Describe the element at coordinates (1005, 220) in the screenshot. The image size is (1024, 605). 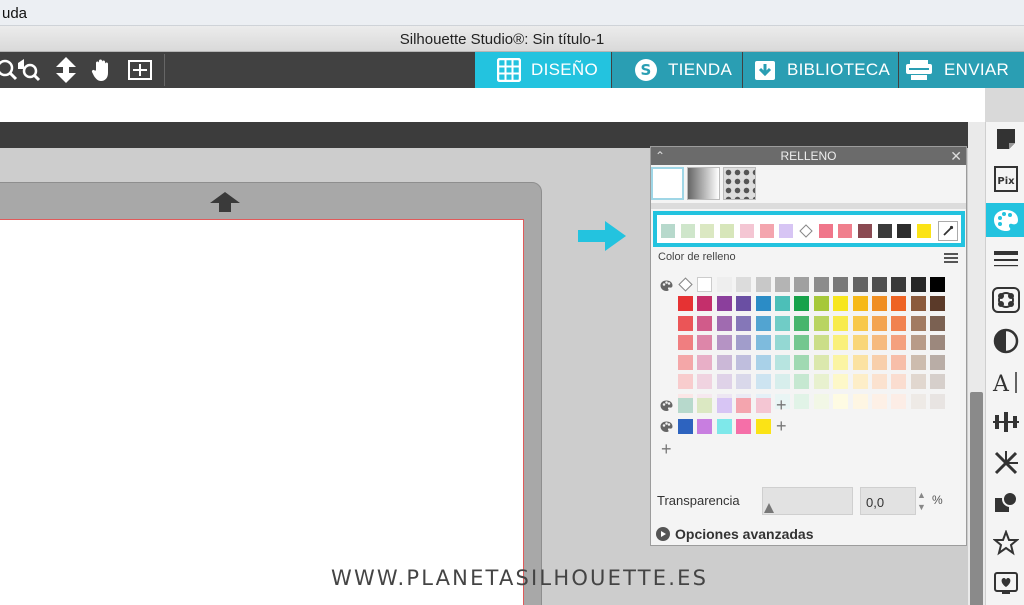
I see `fill-palette-icon` at that location.